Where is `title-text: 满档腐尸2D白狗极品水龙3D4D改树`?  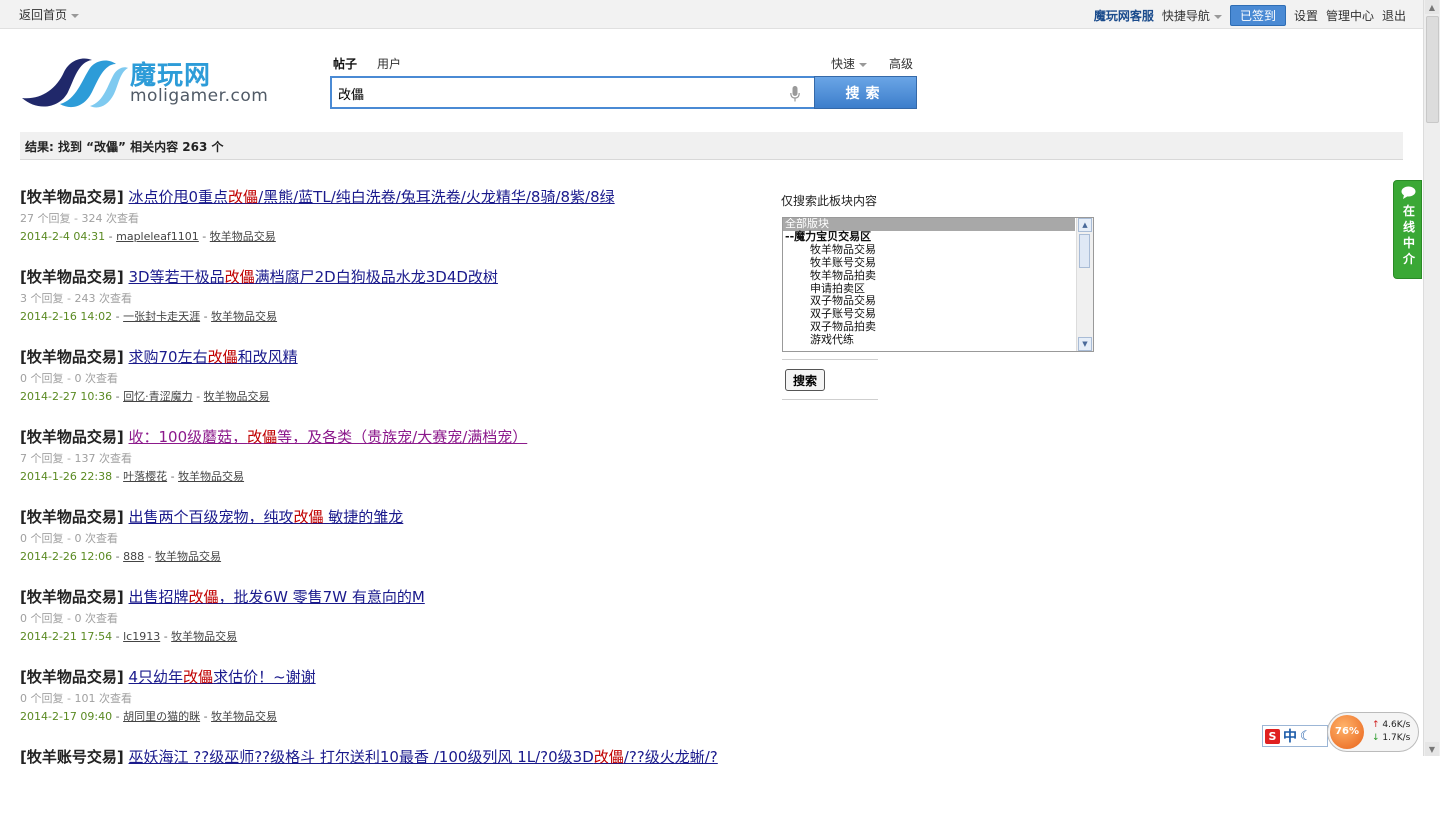
title-text: 满档腐尸2D白狗极品水龙3D4D改树 is located at coordinates (376, 277).